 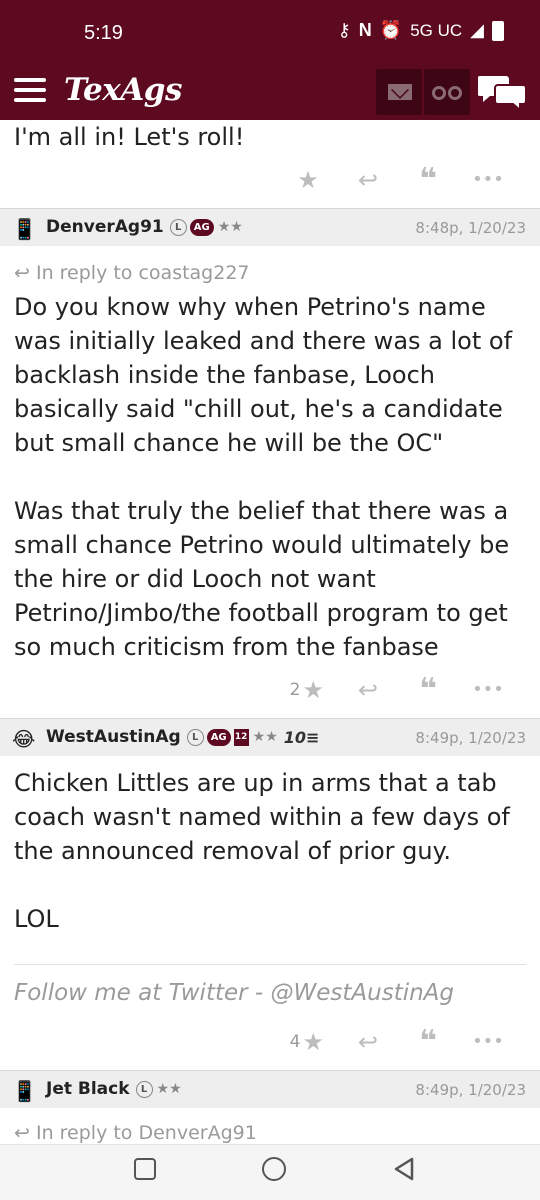 I want to click on app-header: TexAgs, so click(x=270, y=91).